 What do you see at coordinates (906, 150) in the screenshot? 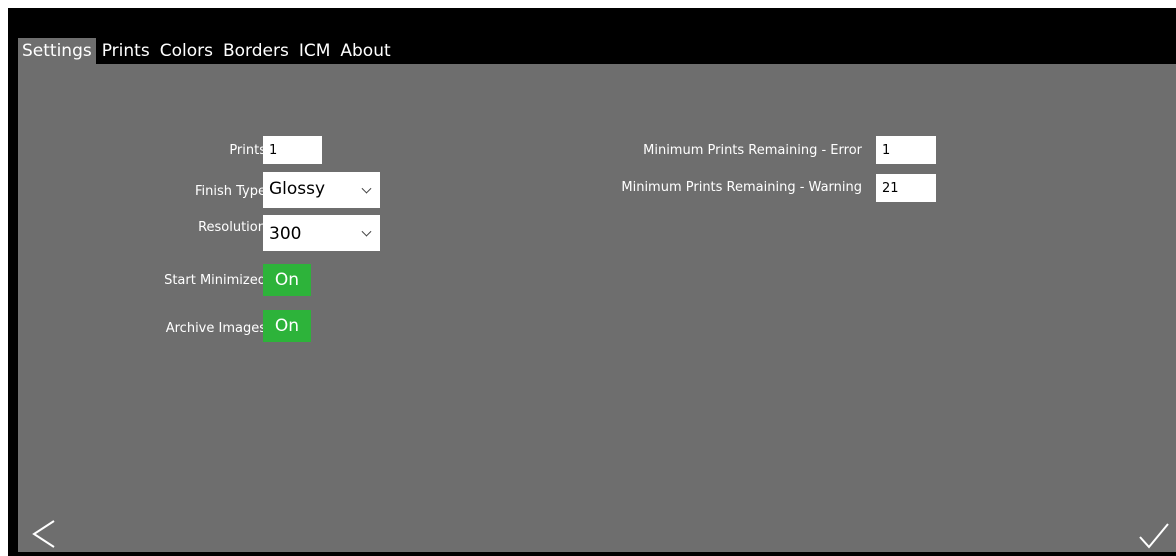
I see `min-prints-error-input` at bounding box center [906, 150].